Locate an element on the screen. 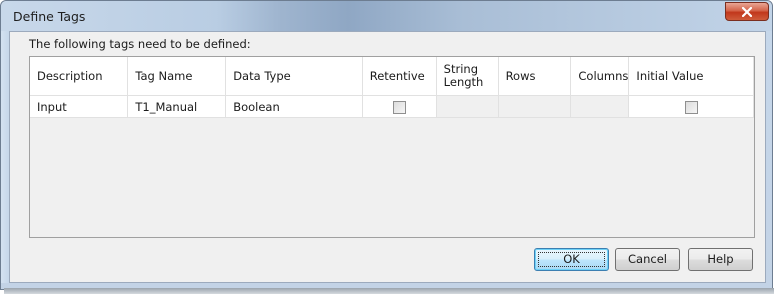  cell-retentive is located at coordinates (399, 106).